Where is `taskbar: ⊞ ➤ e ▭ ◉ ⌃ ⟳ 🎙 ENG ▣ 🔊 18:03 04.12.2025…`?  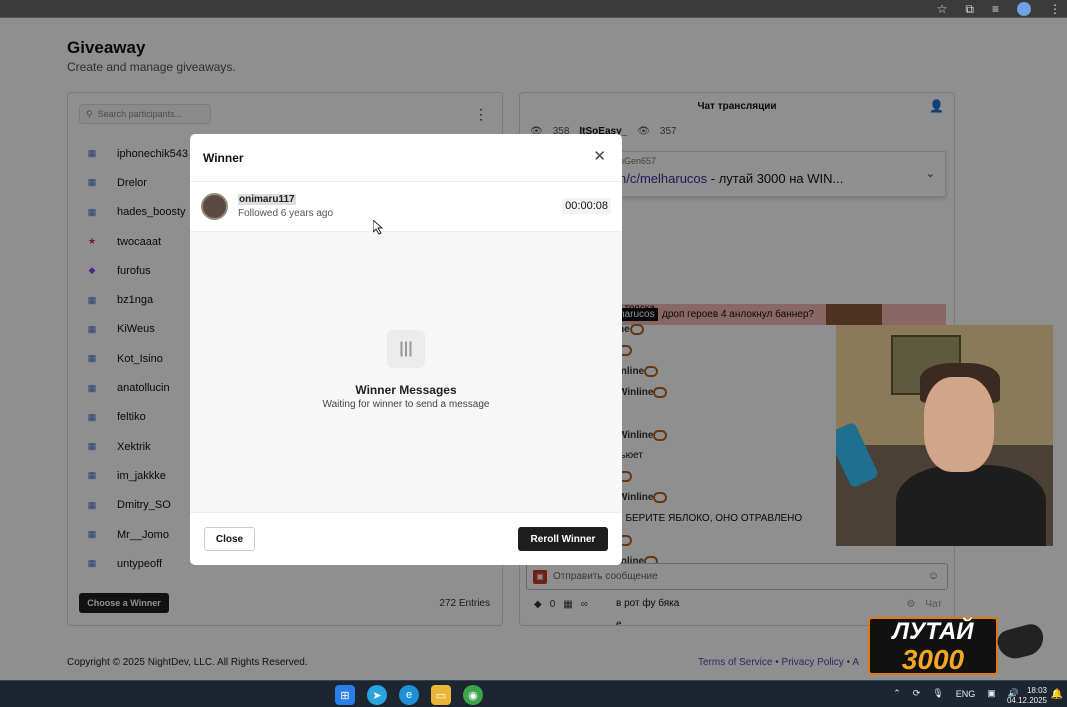 taskbar: ⊞ ➤ e ▭ ◉ ⌃ ⟳ 🎙 ENG ▣ 🔊 18:03 04.12.2025… is located at coordinates (533, 693).